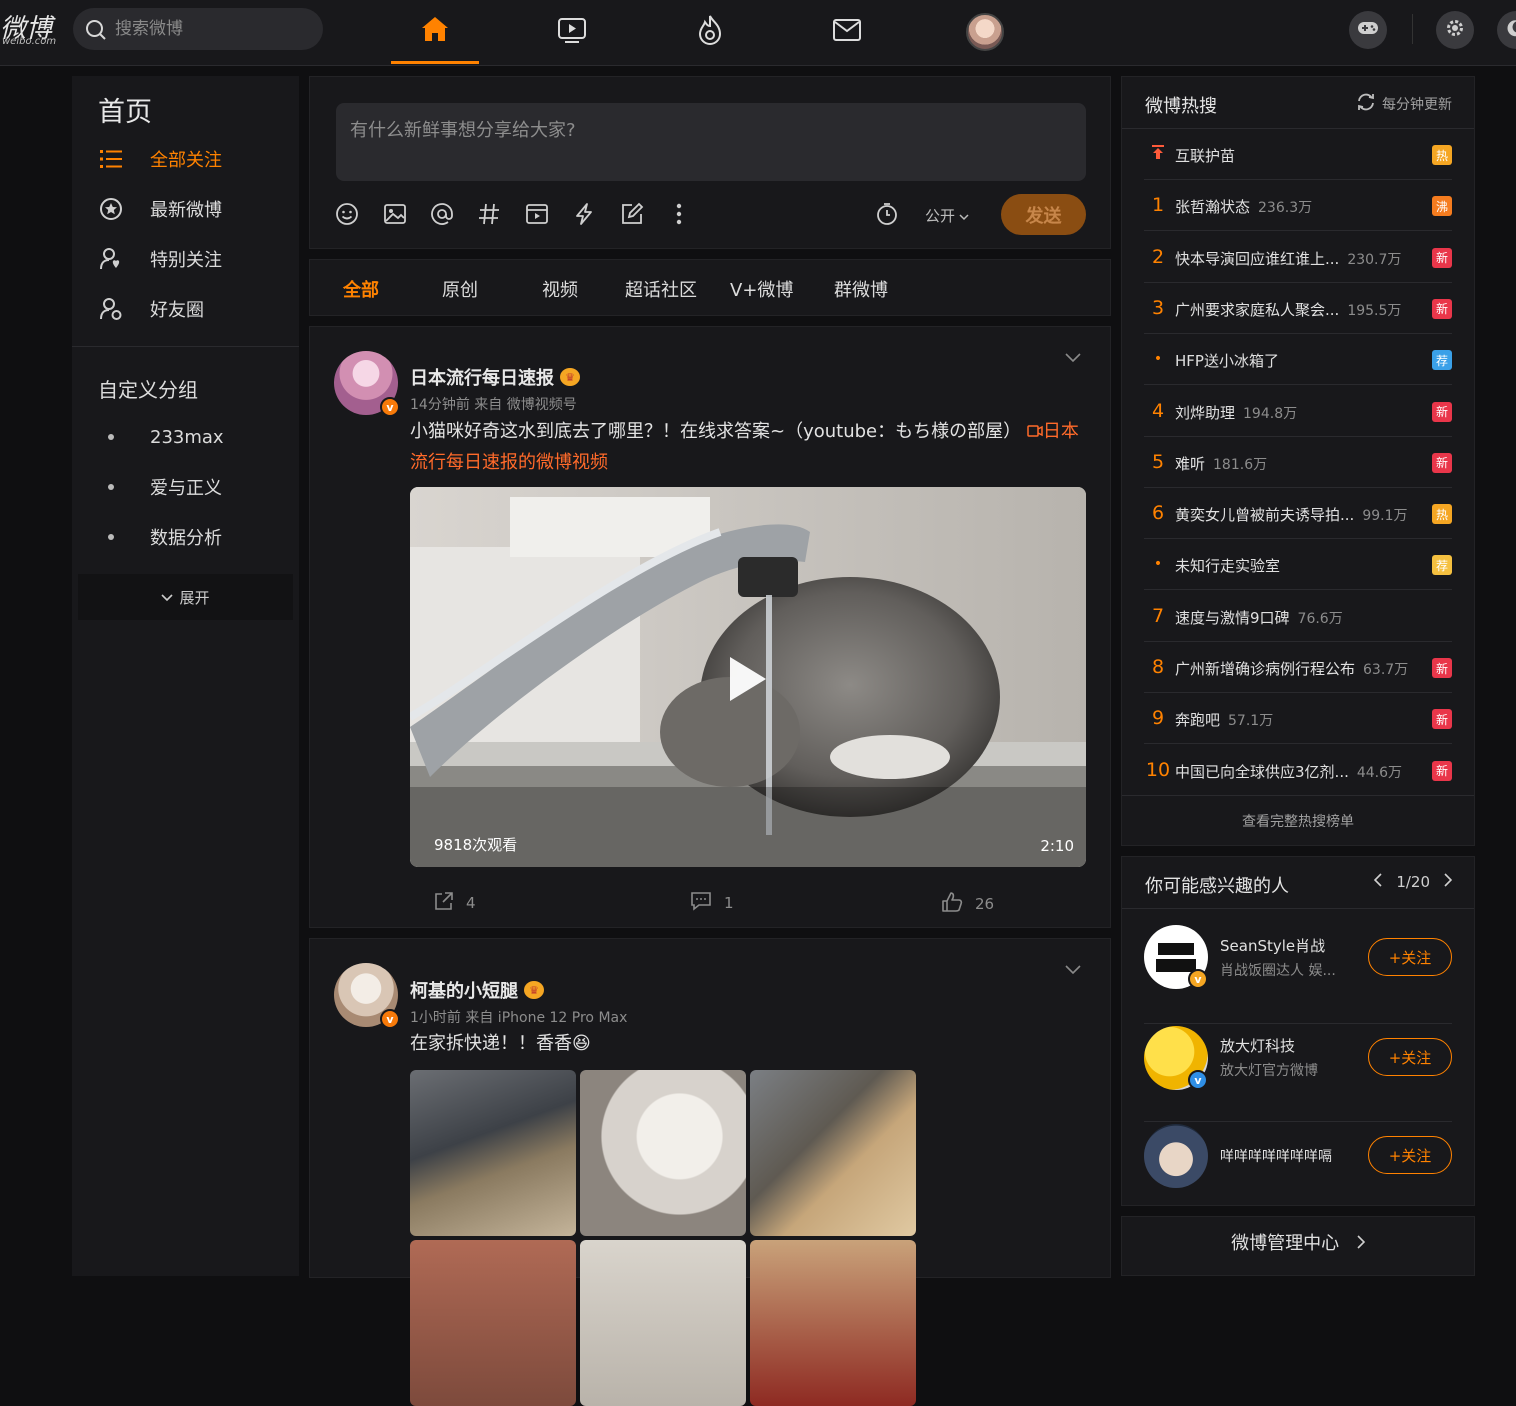 The height and width of the screenshot is (1406, 1516). Describe the element at coordinates (1298, 719) in the screenshot. I see `hot-search-item: 9 奔跑吧 57.1万 新` at that location.